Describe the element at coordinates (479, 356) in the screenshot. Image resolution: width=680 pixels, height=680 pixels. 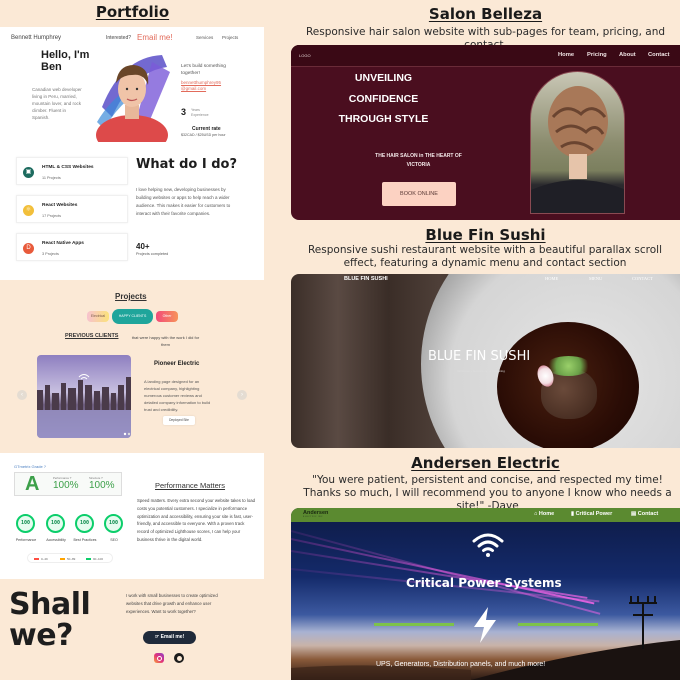
I see `sushi-hero-title: BLUE FIN SUSHI` at that location.